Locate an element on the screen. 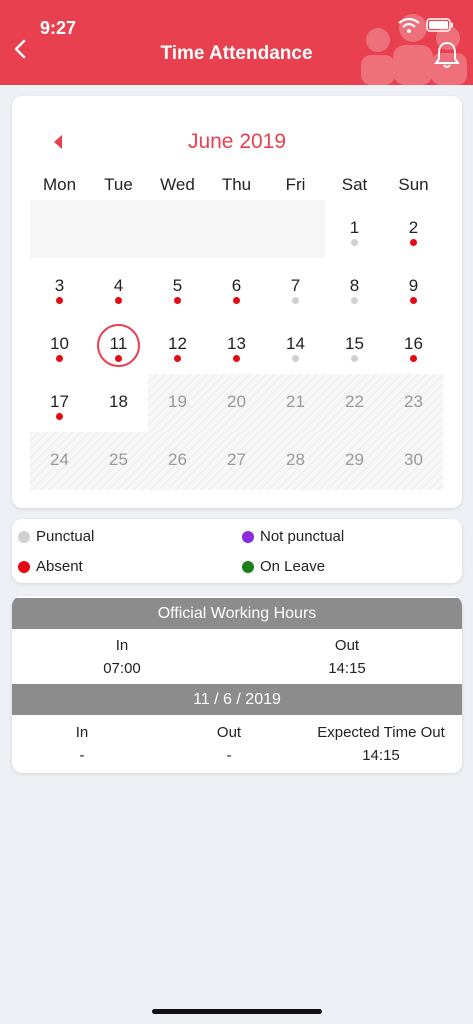 The width and height of the screenshot is (473, 1024). calendar-day-7: 7 is located at coordinates (295, 287).